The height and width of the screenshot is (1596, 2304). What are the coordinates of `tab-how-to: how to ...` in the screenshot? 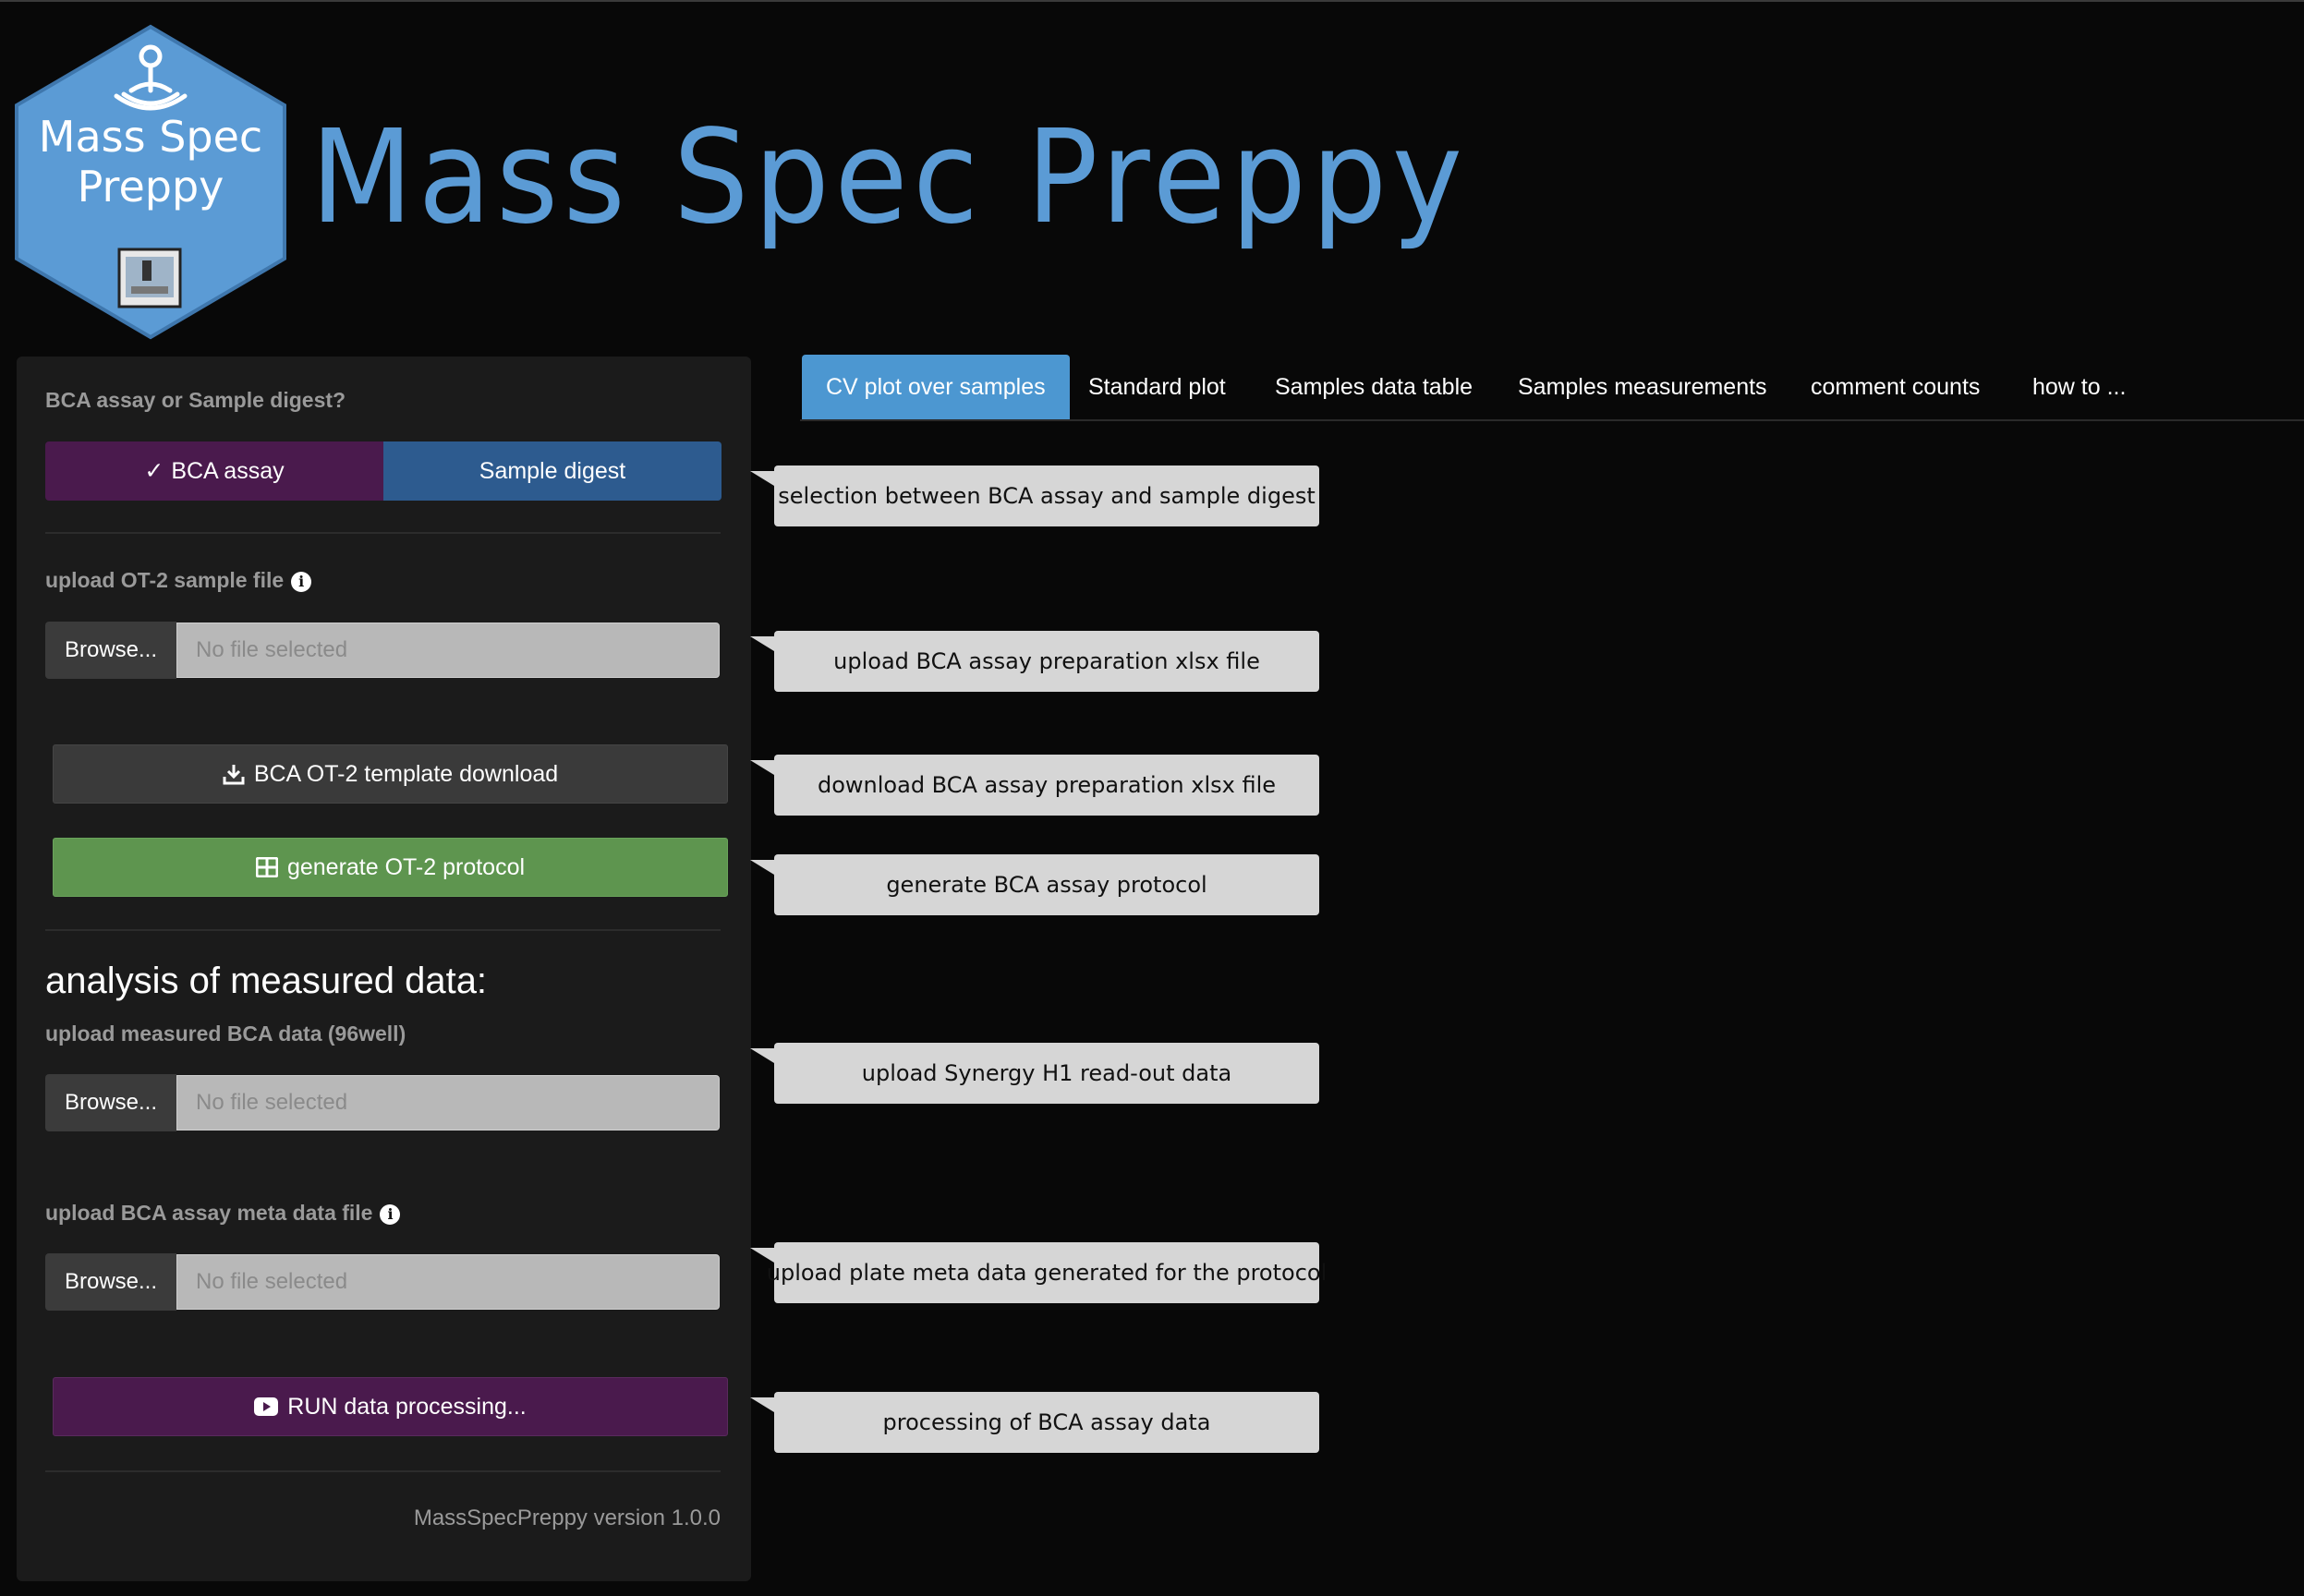 It's located at (2079, 387).